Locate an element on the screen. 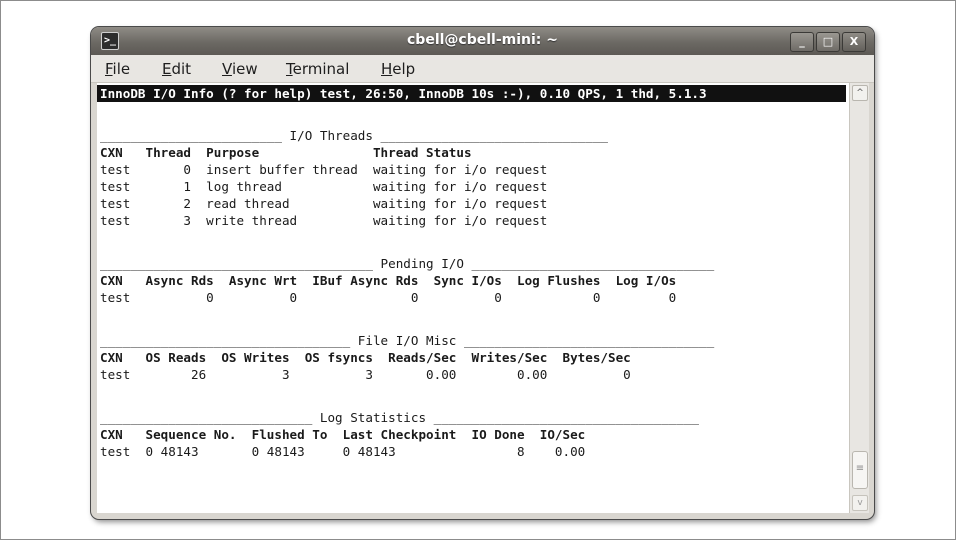  table-row: test 26 3 3 0.00 0.00 0 is located at coordinates (365, 374).